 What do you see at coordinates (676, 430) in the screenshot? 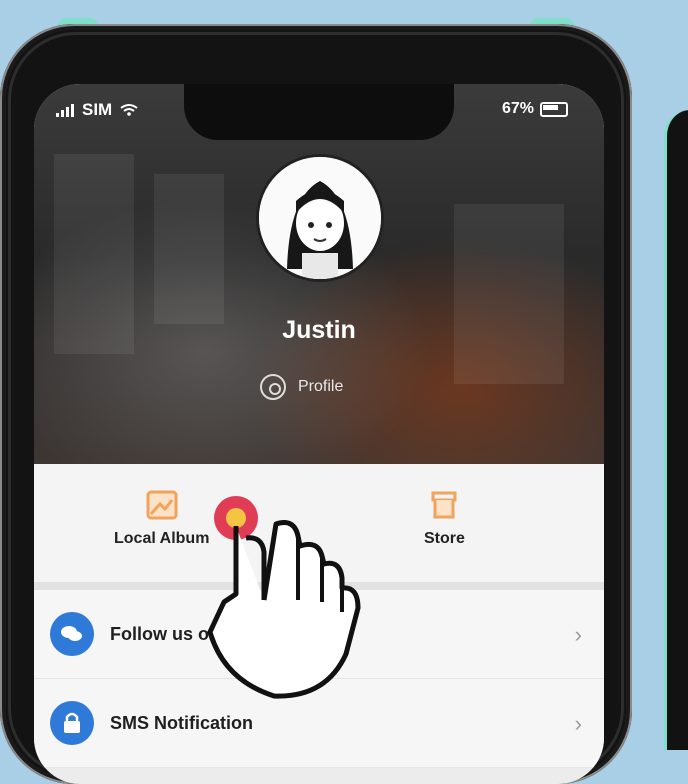
I see `second-phone-edge` at bounding box center [676, 430].